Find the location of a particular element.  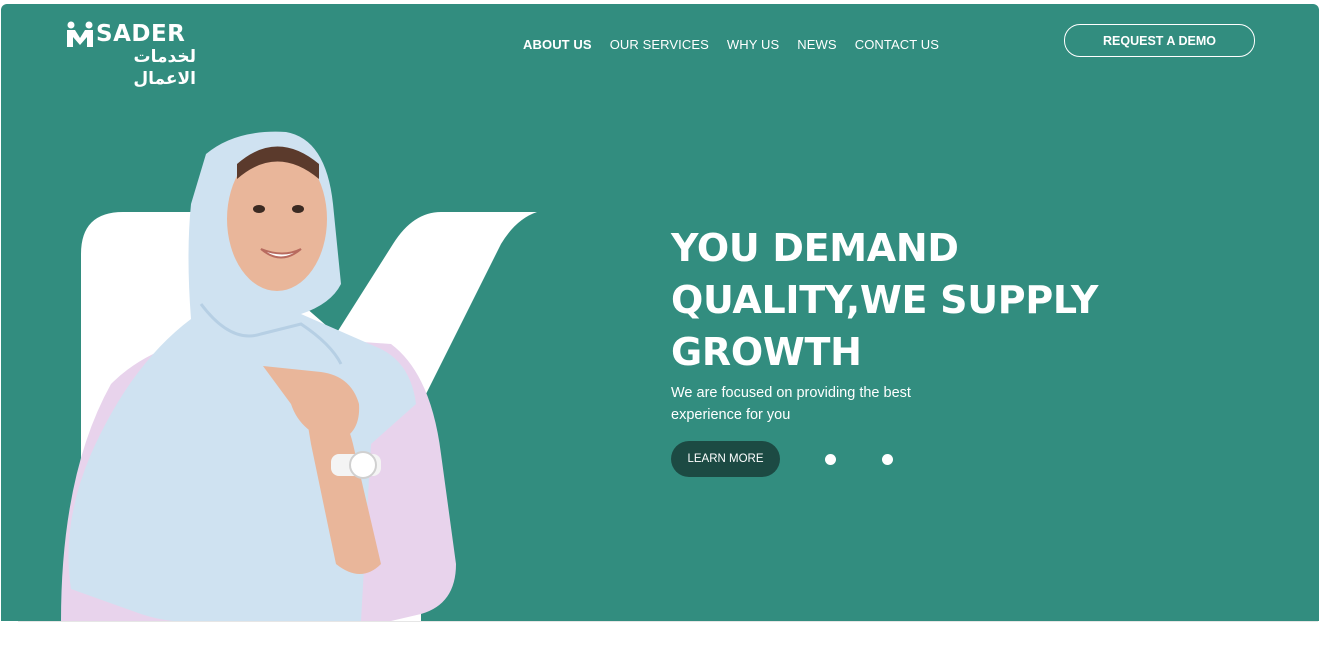

hero-title-line-2: QUALITY,WE SUPPLY is located at coordinates (885, 300).